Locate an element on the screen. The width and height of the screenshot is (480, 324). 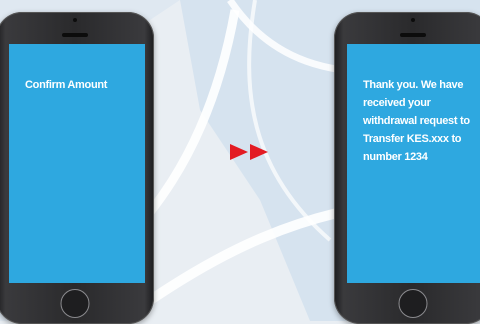
confirm-amount-text: Confirm Amount is located at coordinates (66, 85).